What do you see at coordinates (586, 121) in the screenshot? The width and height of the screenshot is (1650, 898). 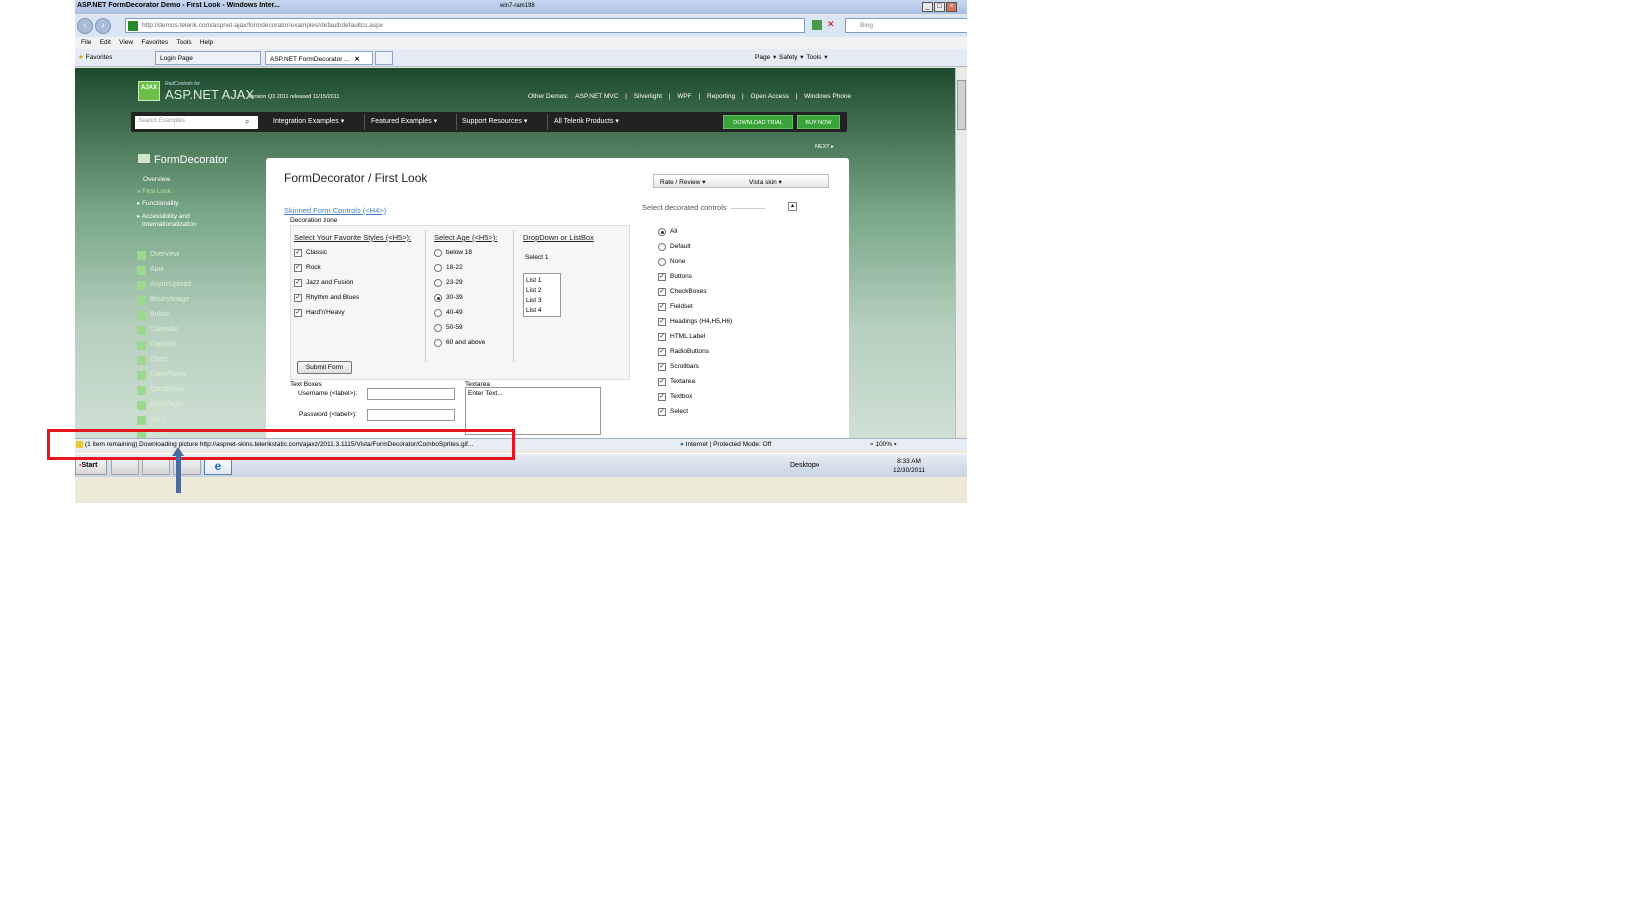 I see `nav-all-telerik-products: All Telerik Products ▾` at bounding box center [586, 121].